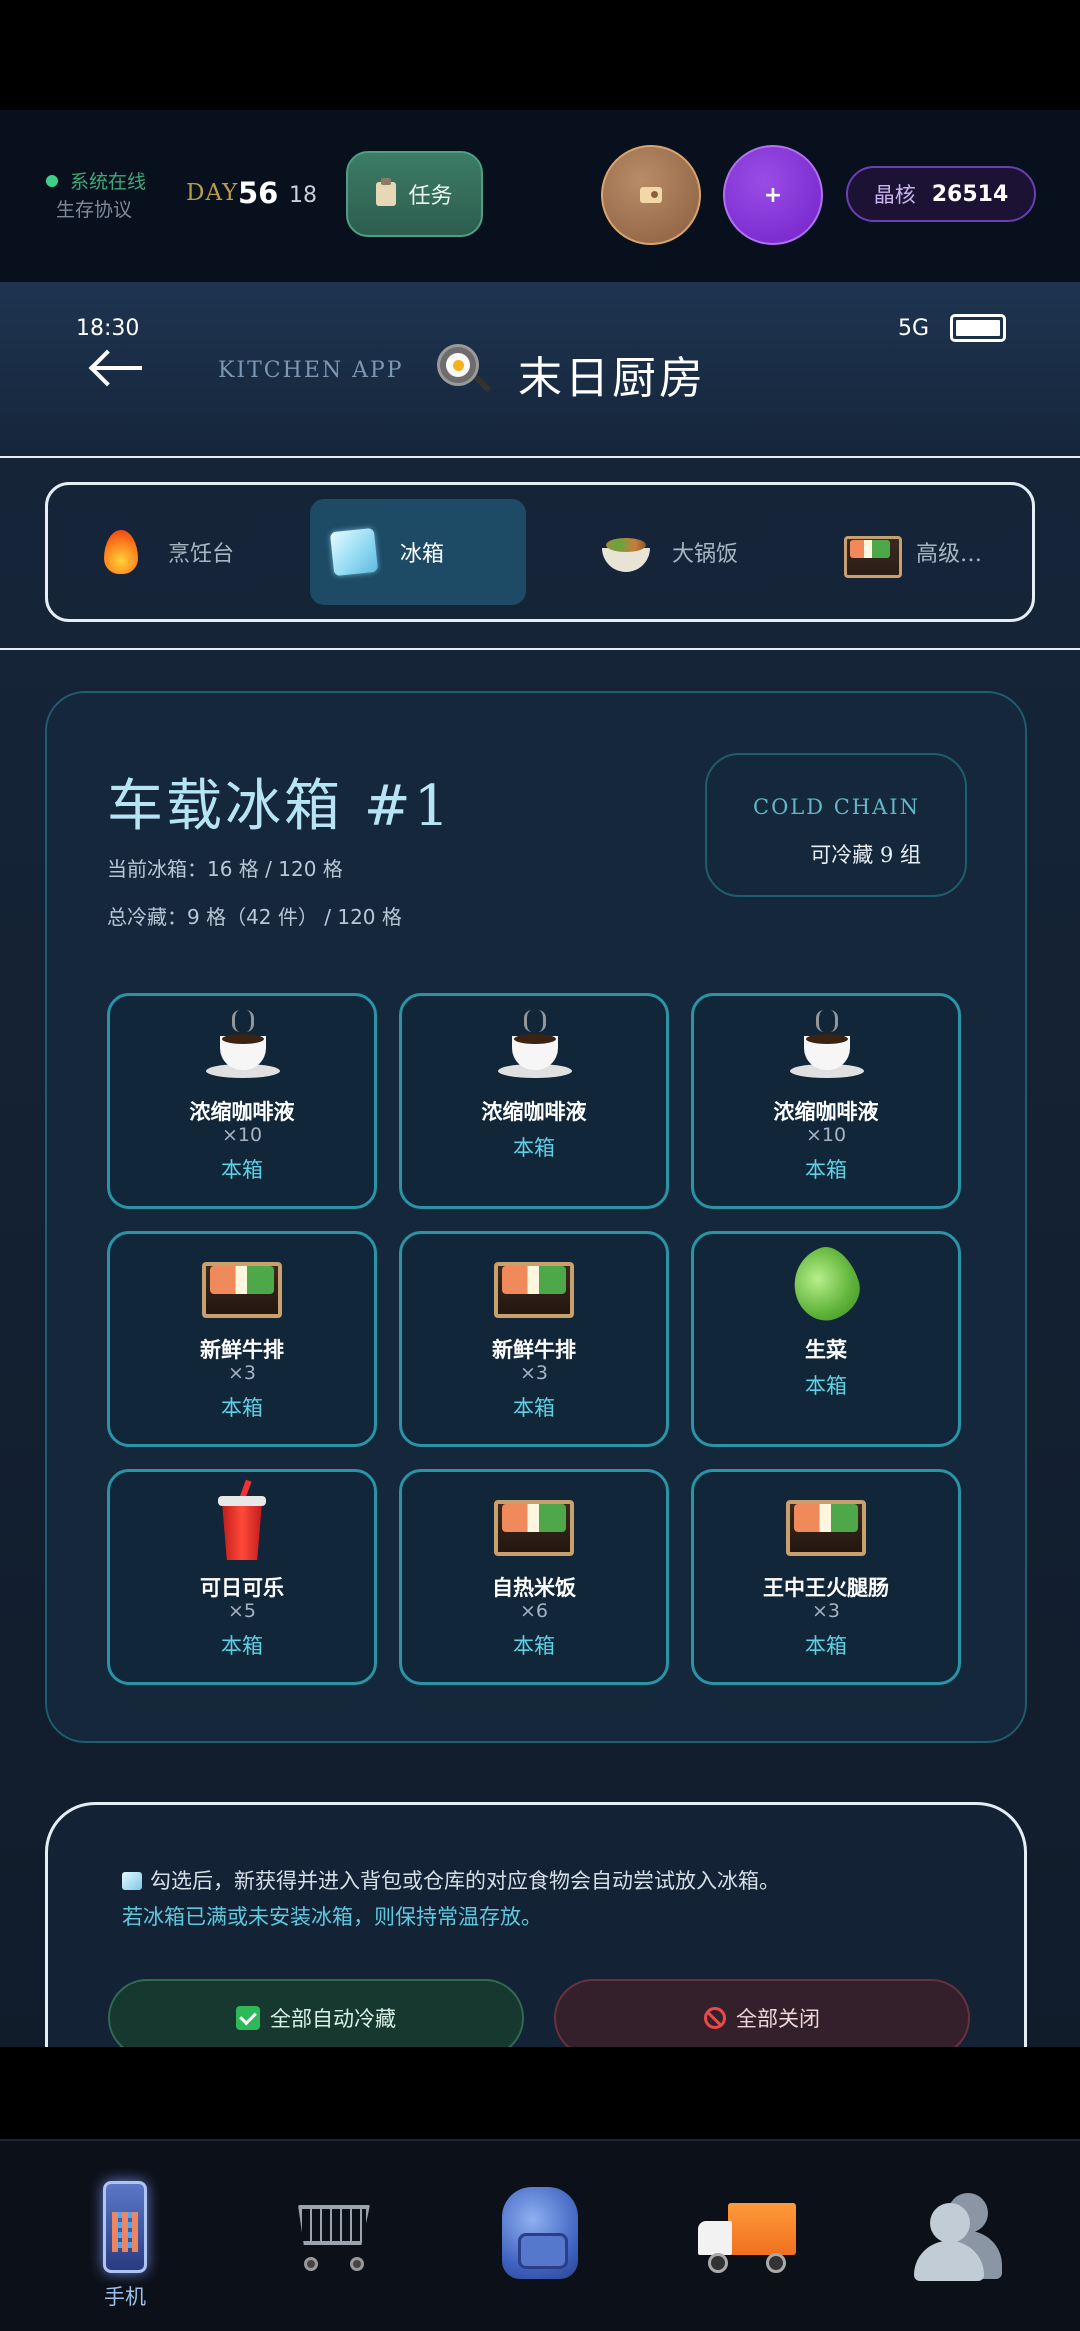  Describe the element at coordinates (826, 1284) in the screenshot. I see `lettuce-icon` at that location.